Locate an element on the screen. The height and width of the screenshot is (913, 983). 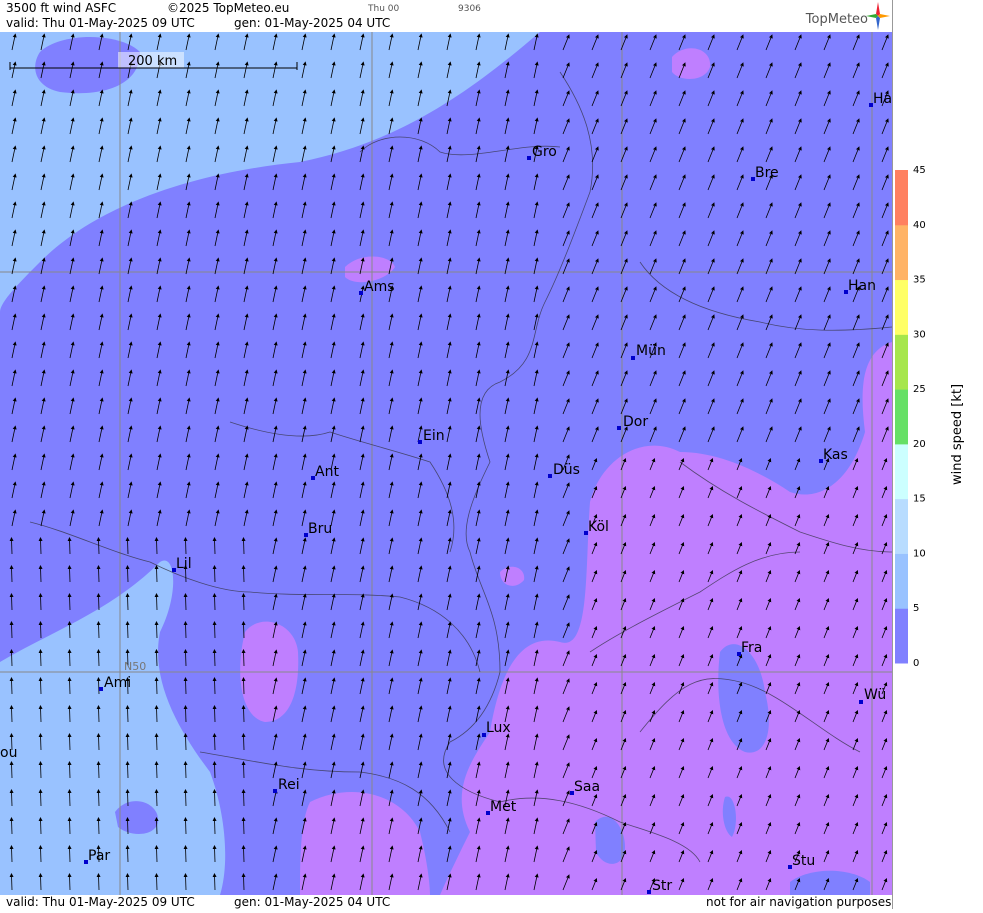
svg-text: Ant is located at coordinates (327, 472).